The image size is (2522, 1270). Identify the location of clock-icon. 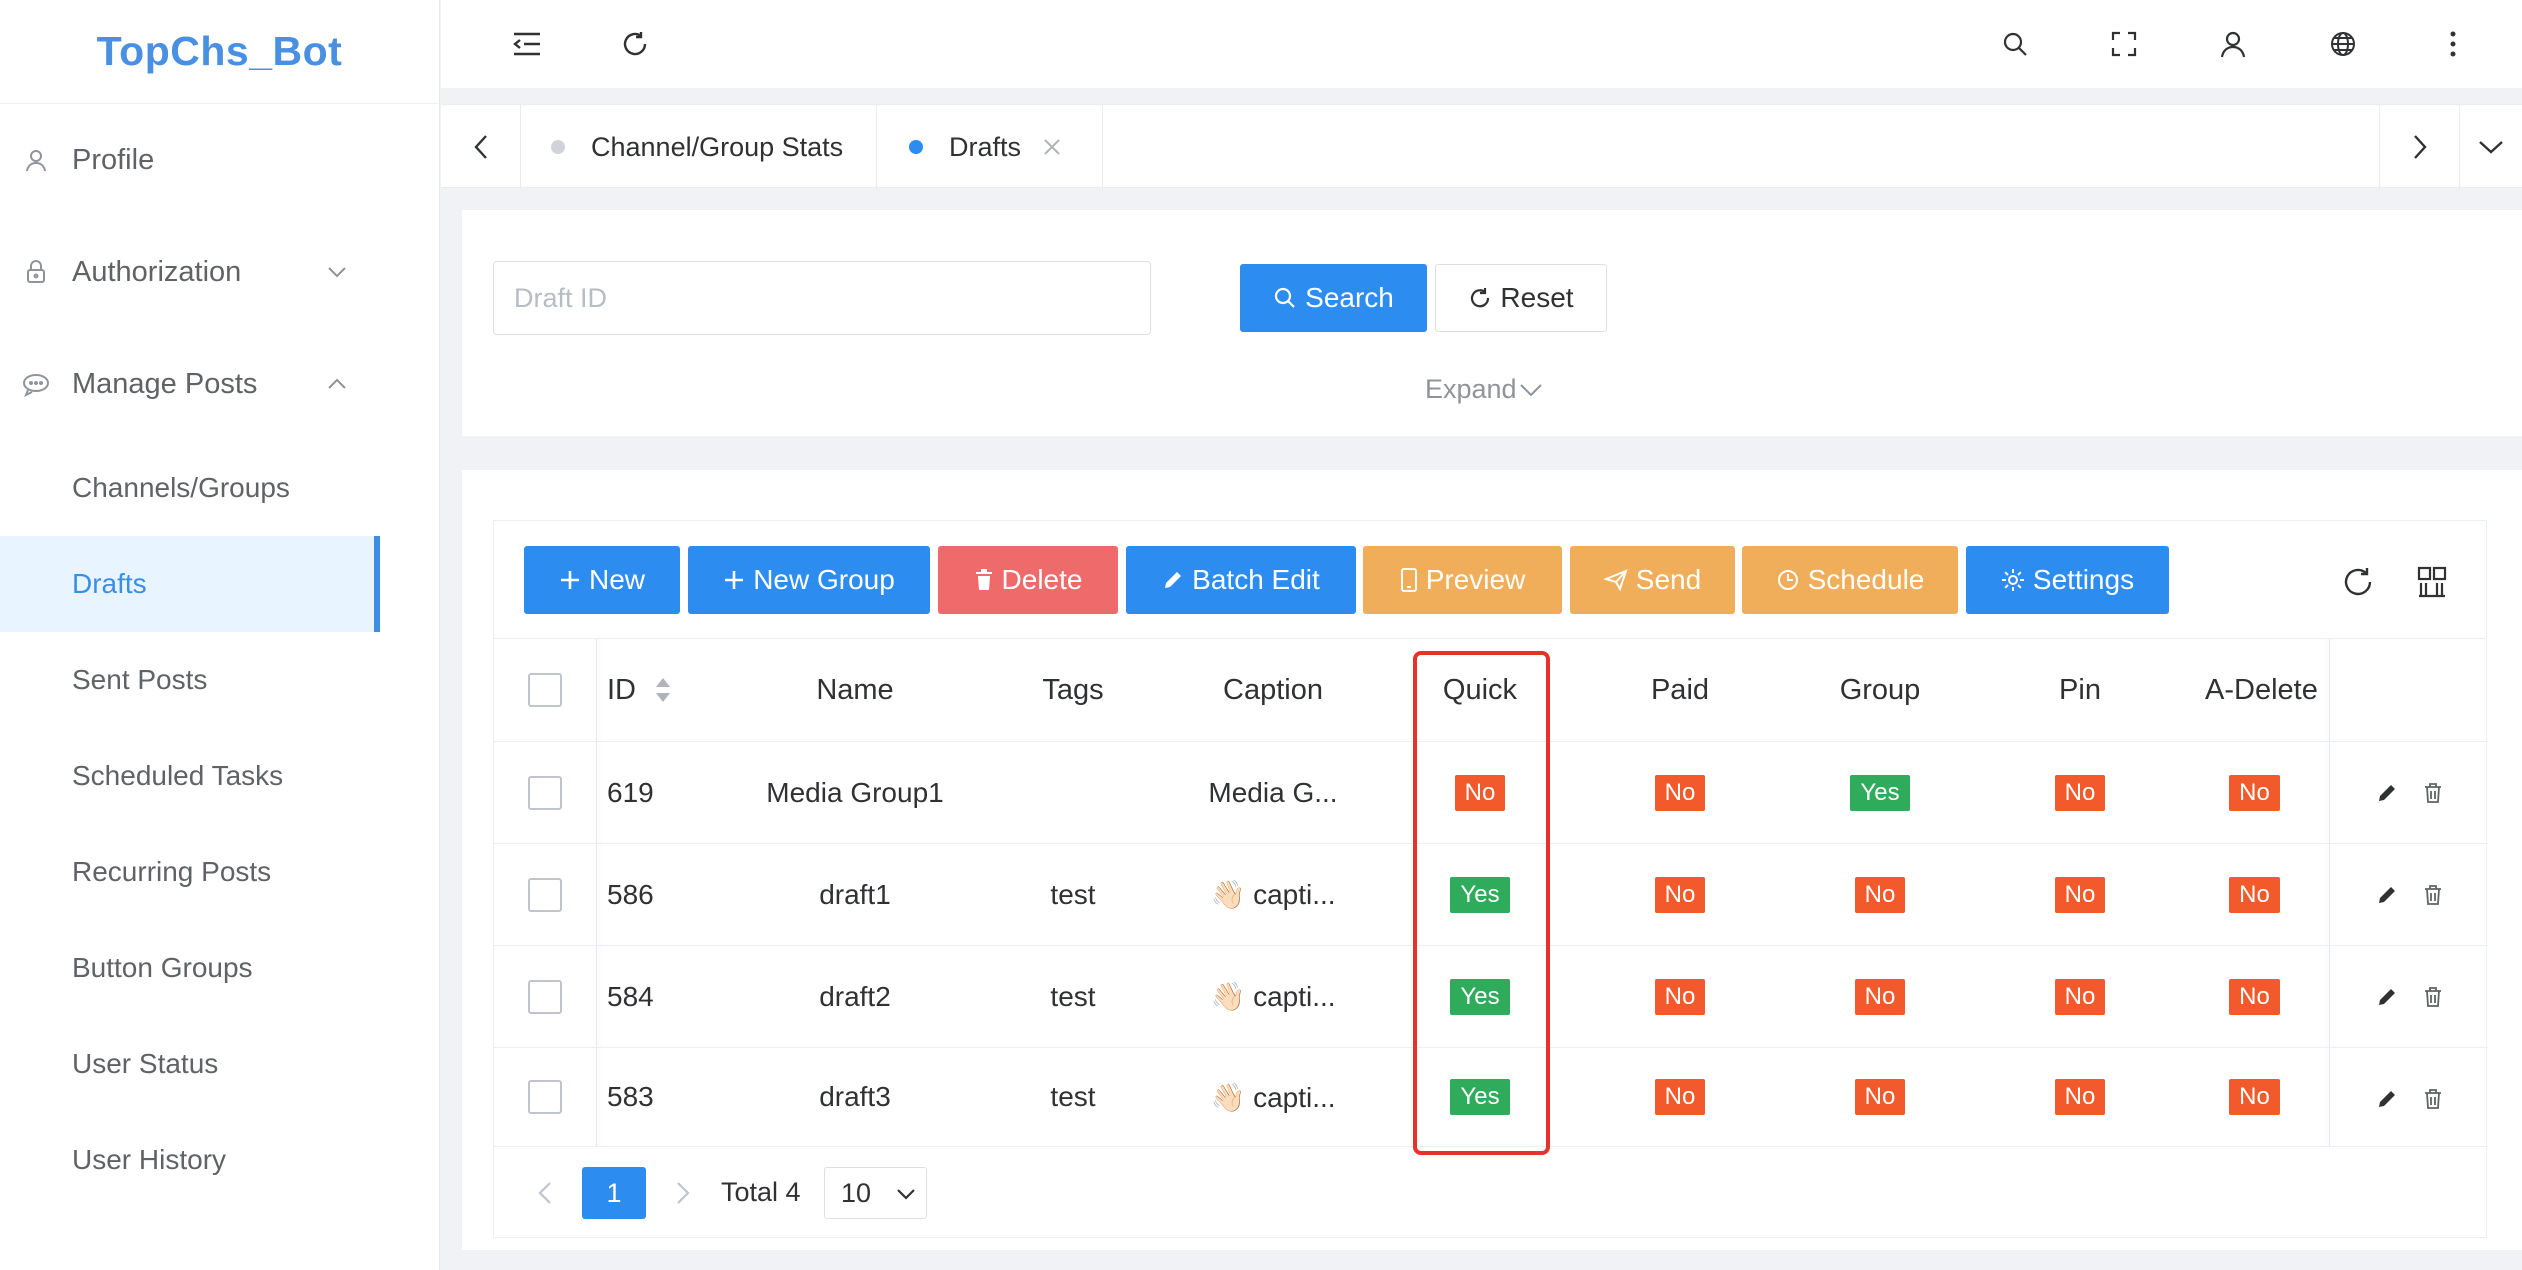
(1787, 580).